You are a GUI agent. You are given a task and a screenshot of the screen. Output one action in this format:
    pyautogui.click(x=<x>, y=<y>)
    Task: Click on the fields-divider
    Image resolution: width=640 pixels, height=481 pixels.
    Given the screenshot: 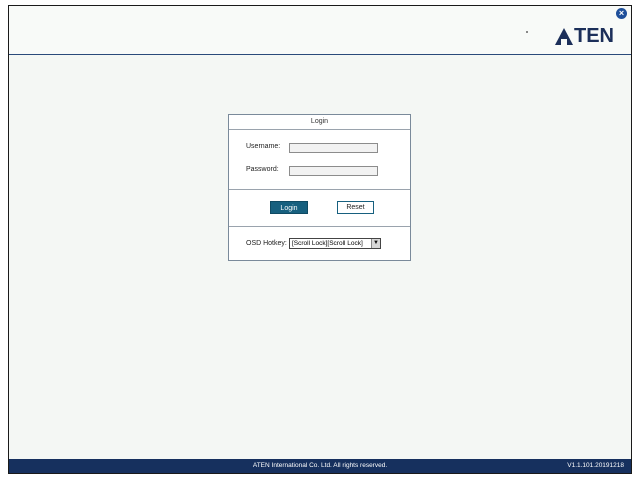 What is the action you would take?
    pyautogui.click(x=319, y=189)
    